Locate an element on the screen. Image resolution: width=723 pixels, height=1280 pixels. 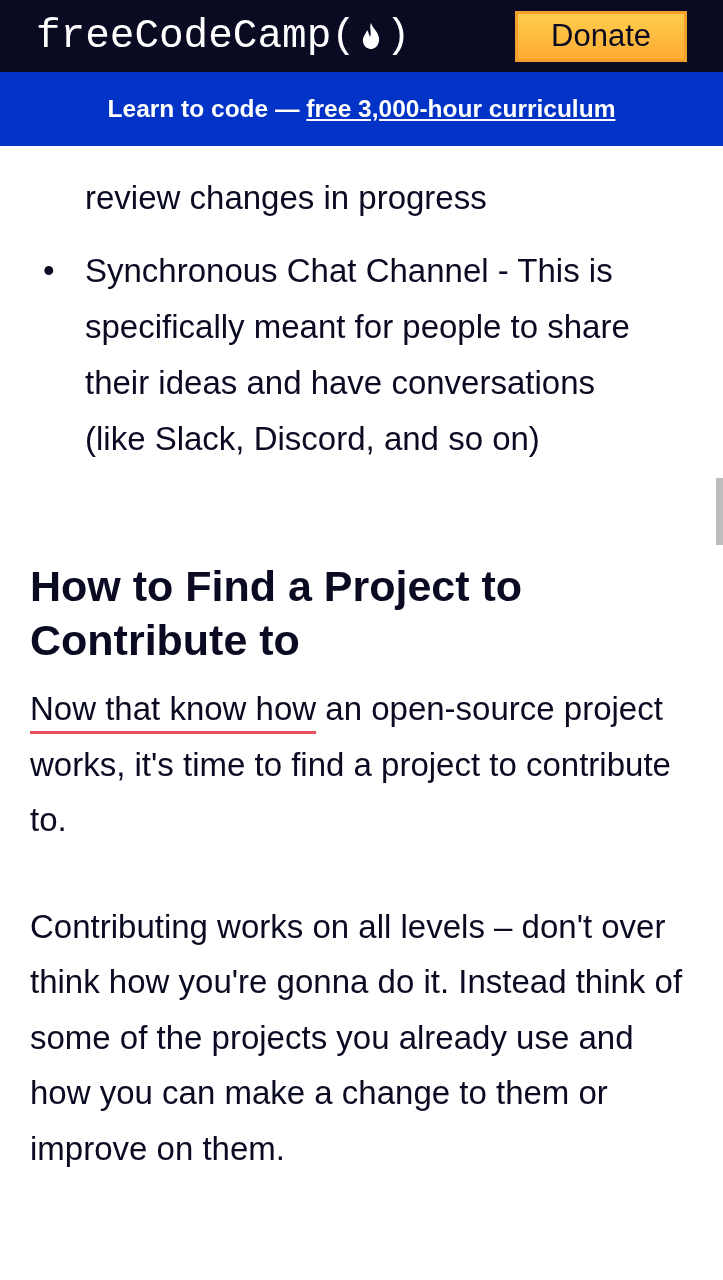
banner-text: Learn to code — is located at coordinates (204, 109).